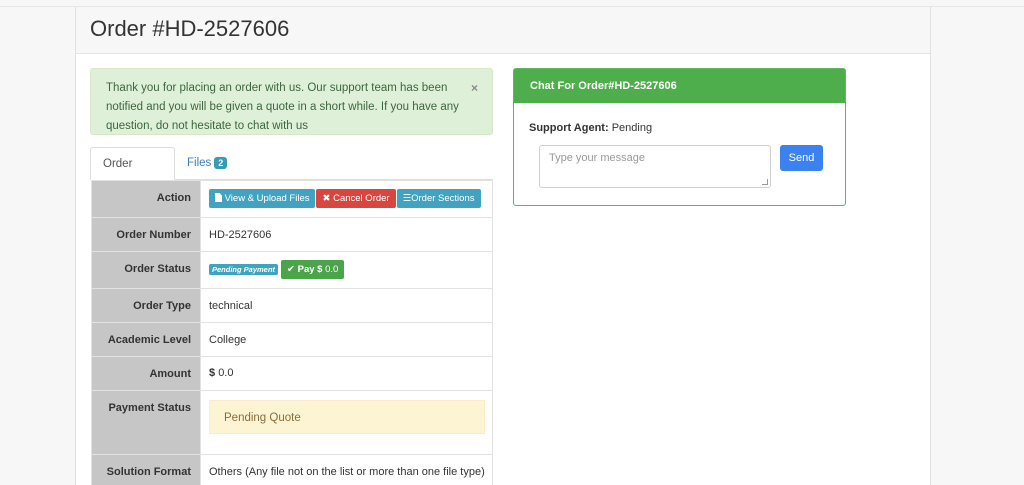 The width and height of the screenshot is (1024, 485). I want to click on table-row: Academic Level College, so click(292, 339).